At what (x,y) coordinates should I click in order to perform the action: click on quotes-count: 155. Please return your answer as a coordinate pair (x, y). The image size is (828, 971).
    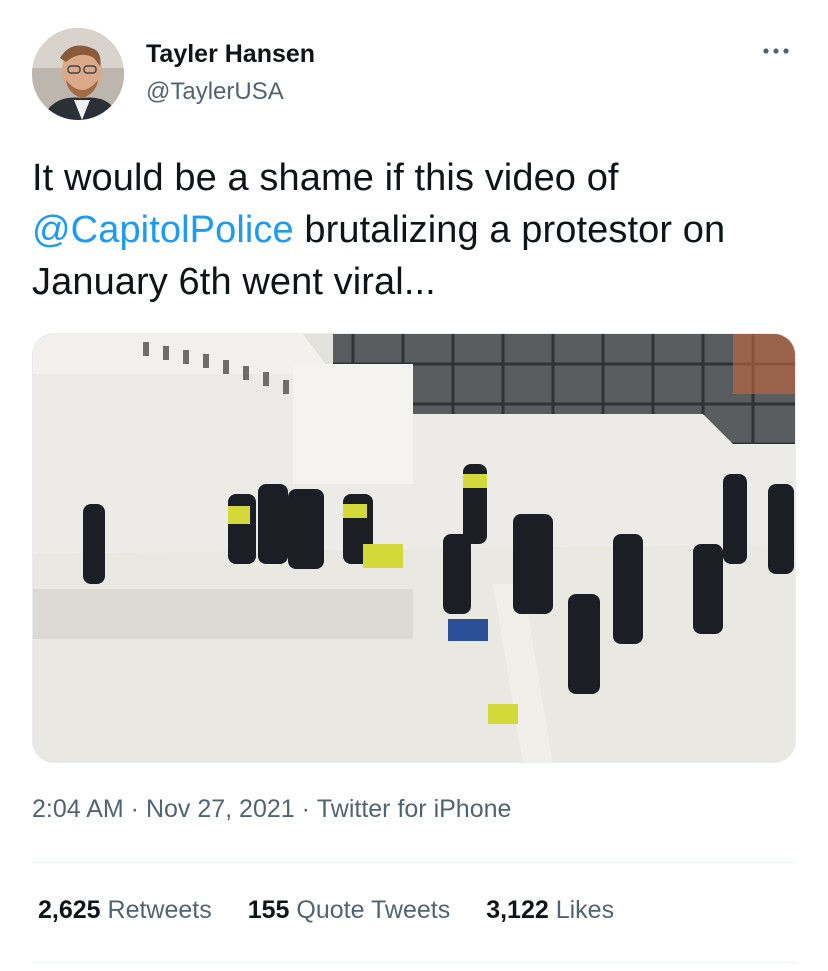
    Looking at the image, I should click on (268, 910).